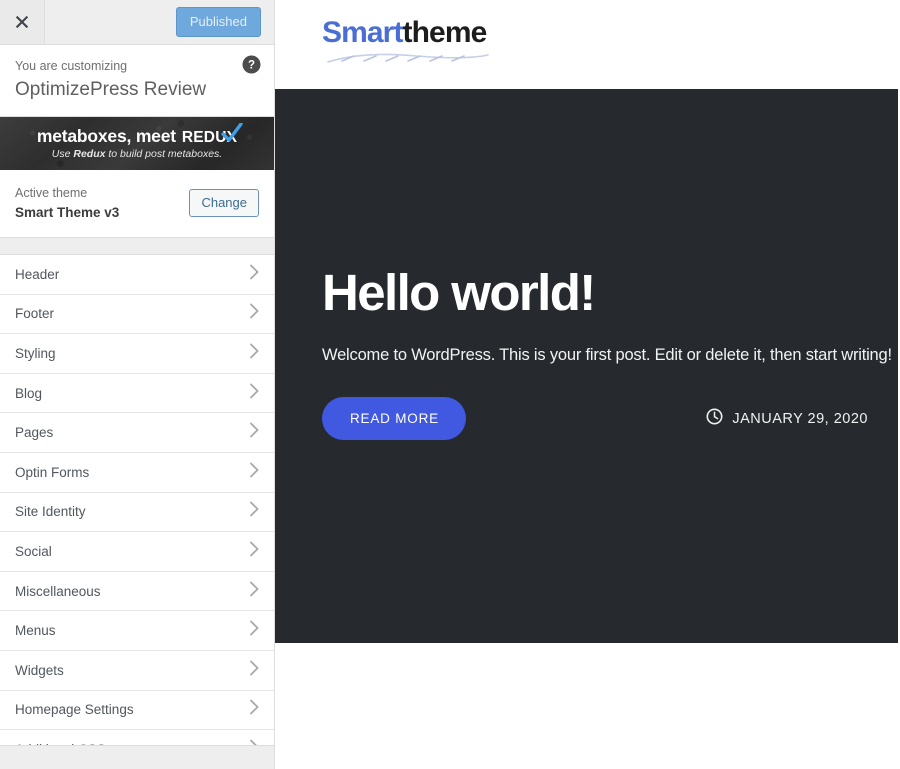  I want to click on sidebar-item-label: Optin Forms, so click(52, 472).